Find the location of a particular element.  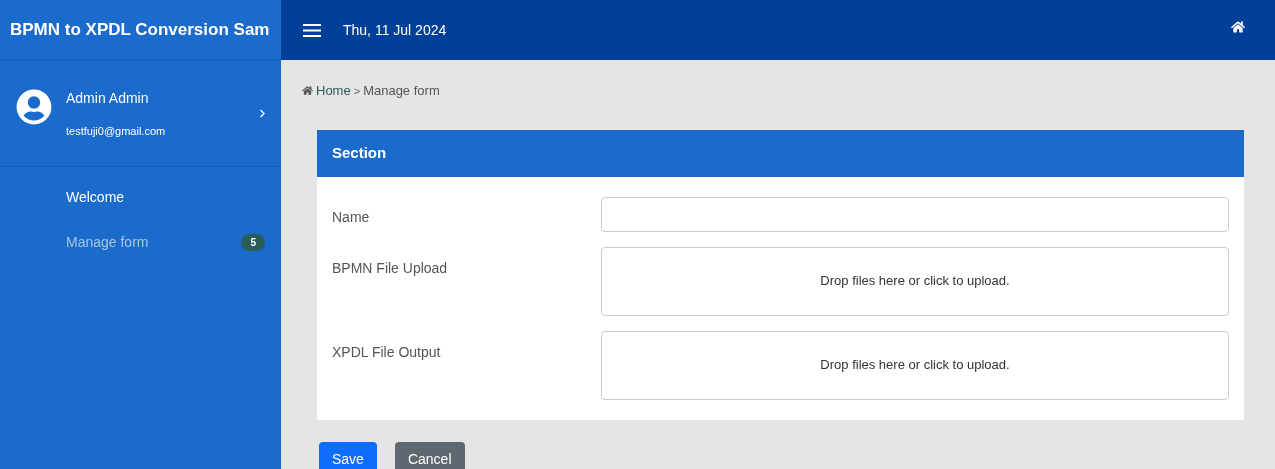

avatar-icon is located at coordinates (34, 107).